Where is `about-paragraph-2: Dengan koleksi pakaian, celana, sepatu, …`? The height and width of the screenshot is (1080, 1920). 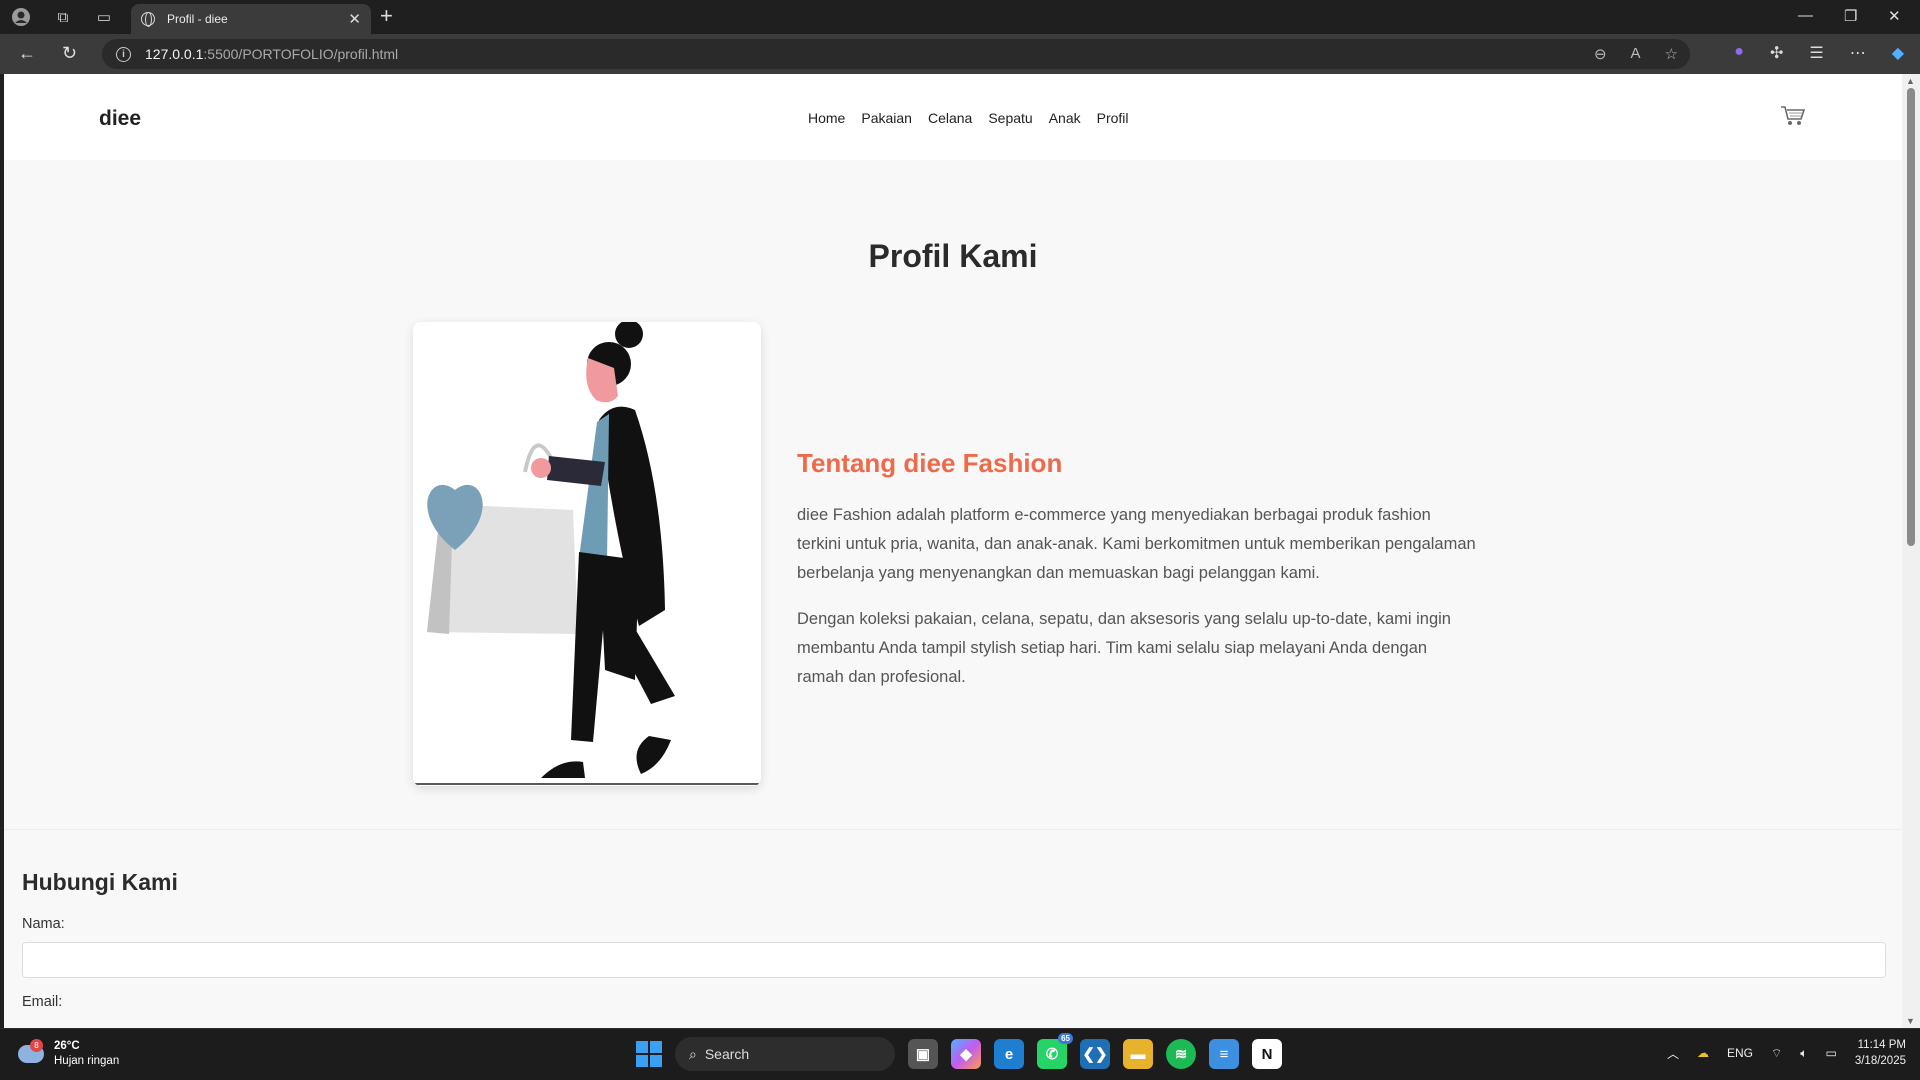
about-paragraph-2: Dengan koleksi pakaian, celana, sepatu, … is located at coordinates (1124, 648).